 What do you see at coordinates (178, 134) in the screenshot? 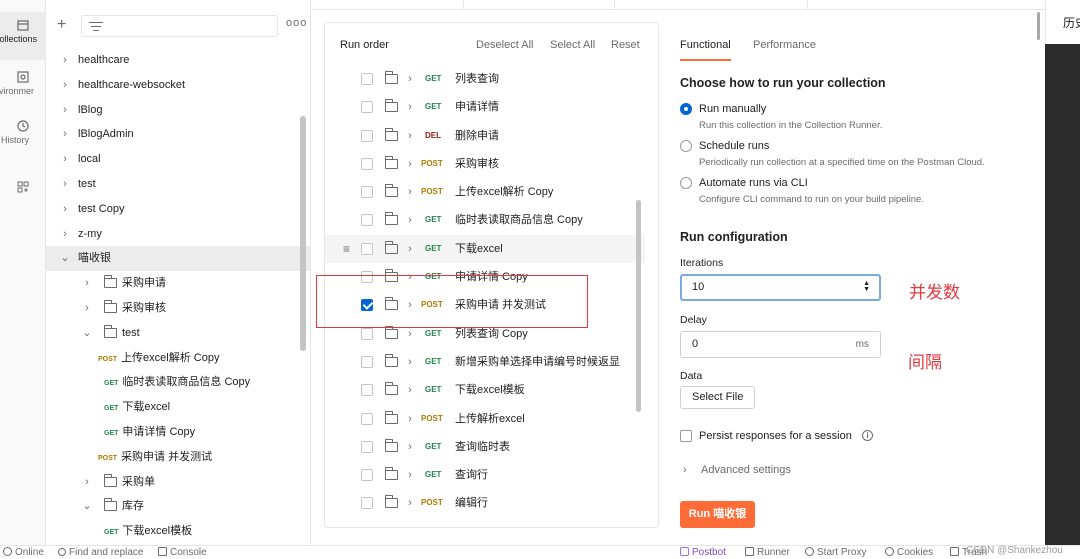
I see `collection-item: › lBlogAdmin` at bounding box center [178, 134].